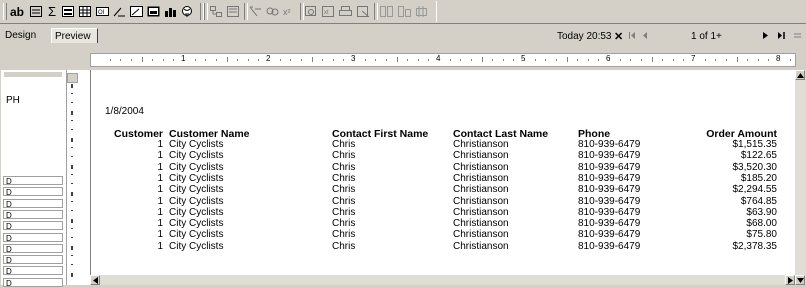 This screenshot has height=288, width=806. I want to click on field-object-button, so click(36, 11).